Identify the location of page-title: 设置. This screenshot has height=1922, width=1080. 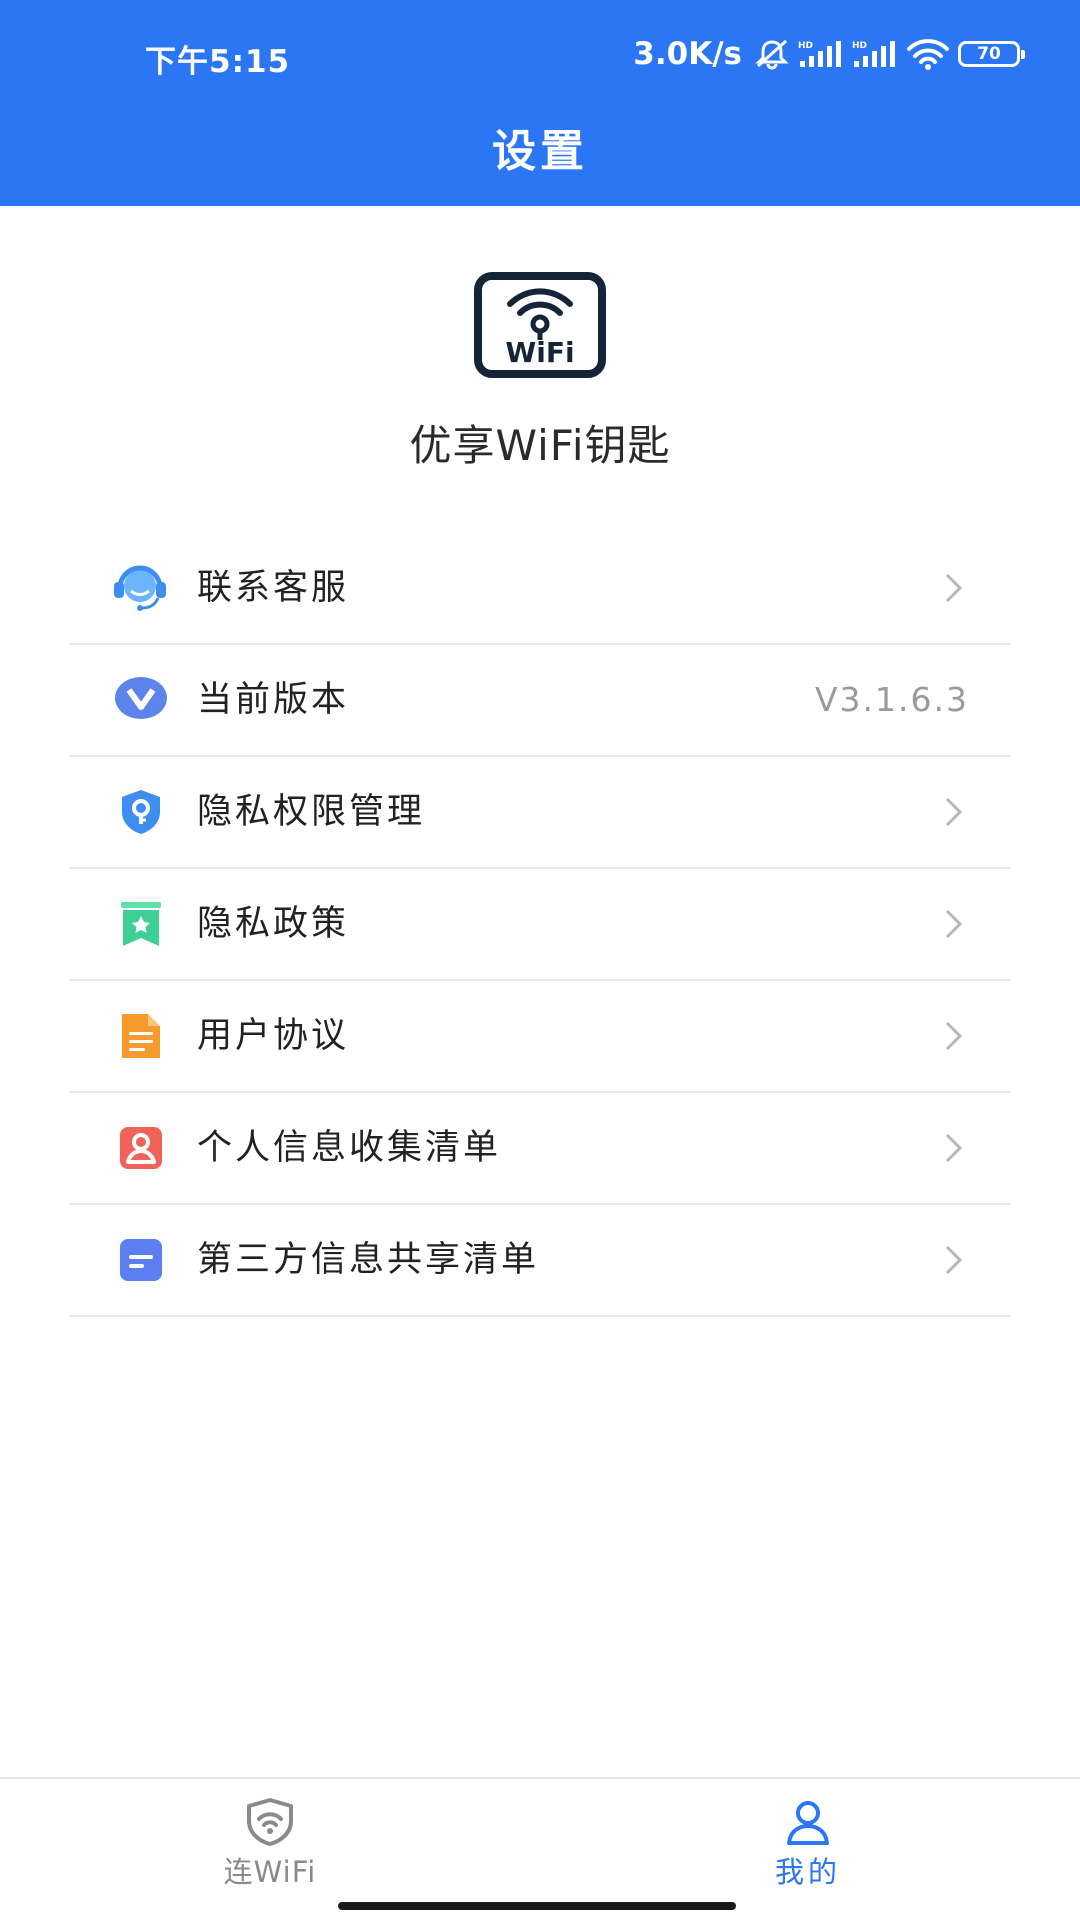
(540, 151).